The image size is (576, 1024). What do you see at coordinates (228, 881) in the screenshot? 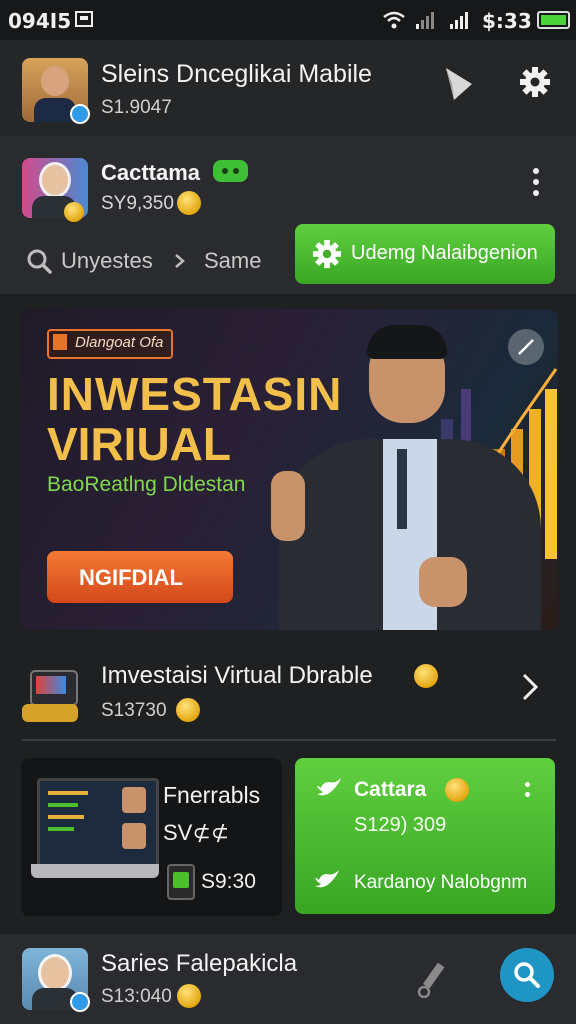
I see `card-left-value: S9:30` at bounding box center [228, 881].